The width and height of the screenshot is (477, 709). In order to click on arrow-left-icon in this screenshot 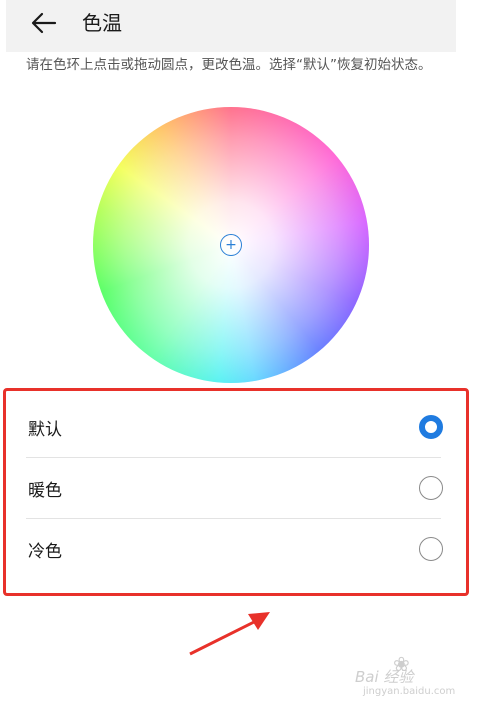, I will do `click(44, 23)`.